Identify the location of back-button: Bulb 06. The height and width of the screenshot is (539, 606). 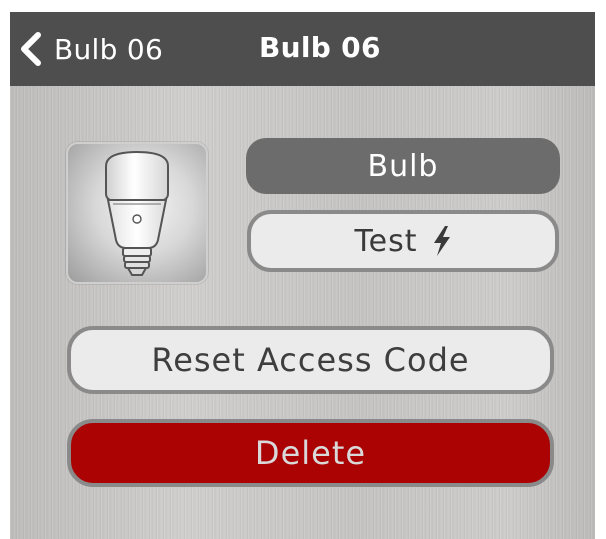
(90, 49).